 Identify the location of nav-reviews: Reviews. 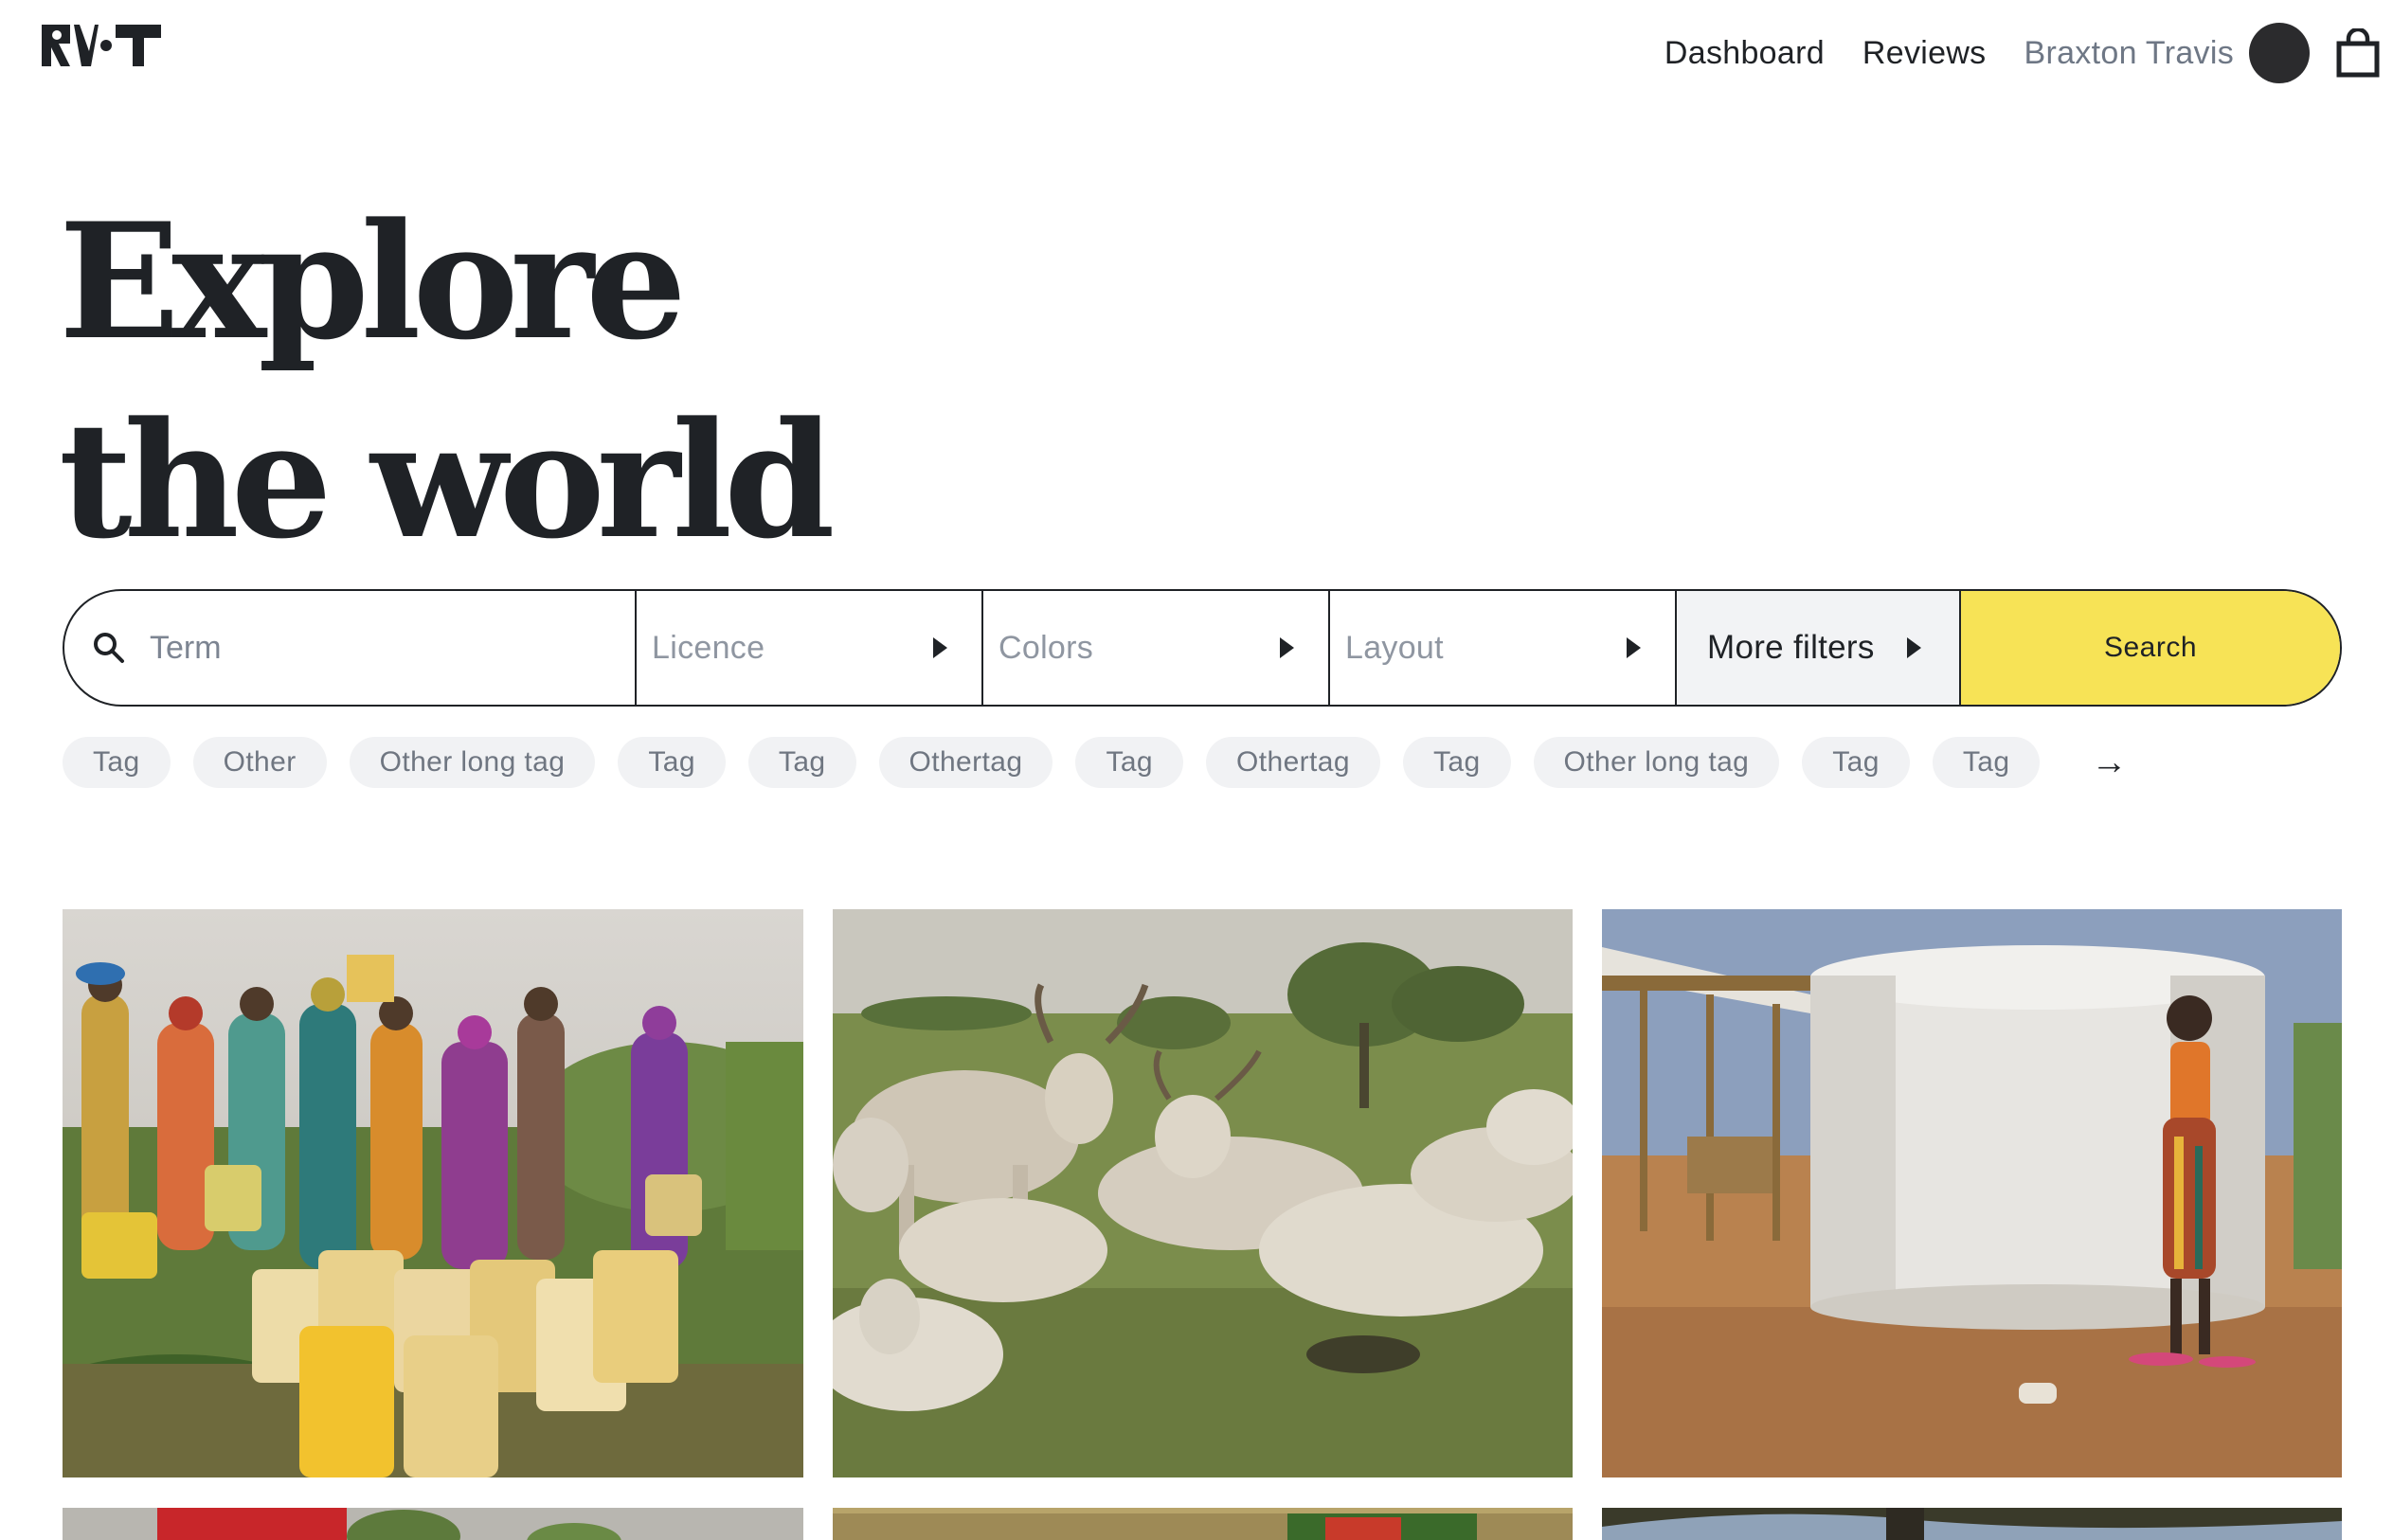
(1924, 53).